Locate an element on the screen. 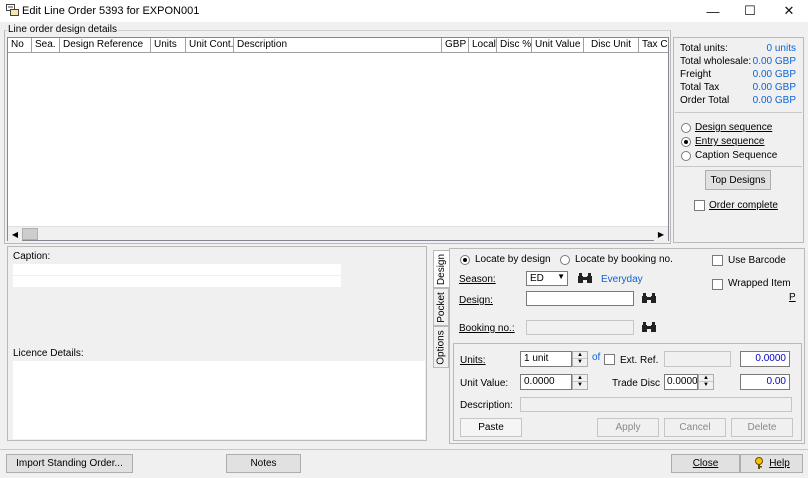  design-sequence-radio is located at coordinates (686, 128).